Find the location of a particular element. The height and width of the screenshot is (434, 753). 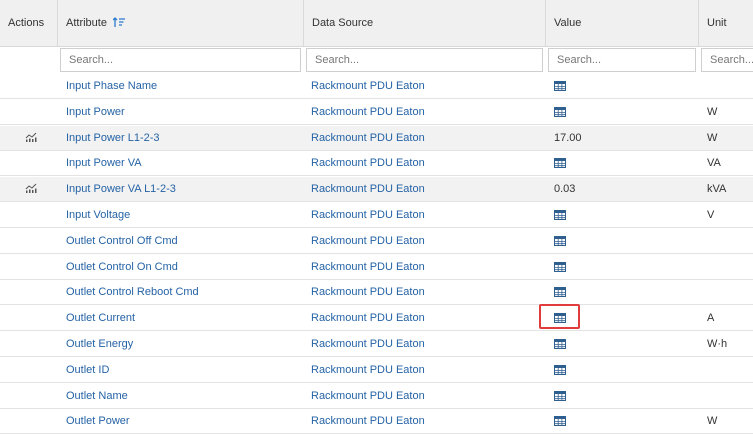

table-row: Outlet Power Rackmount PDU Eaton W is located at coordinates (376, 421).